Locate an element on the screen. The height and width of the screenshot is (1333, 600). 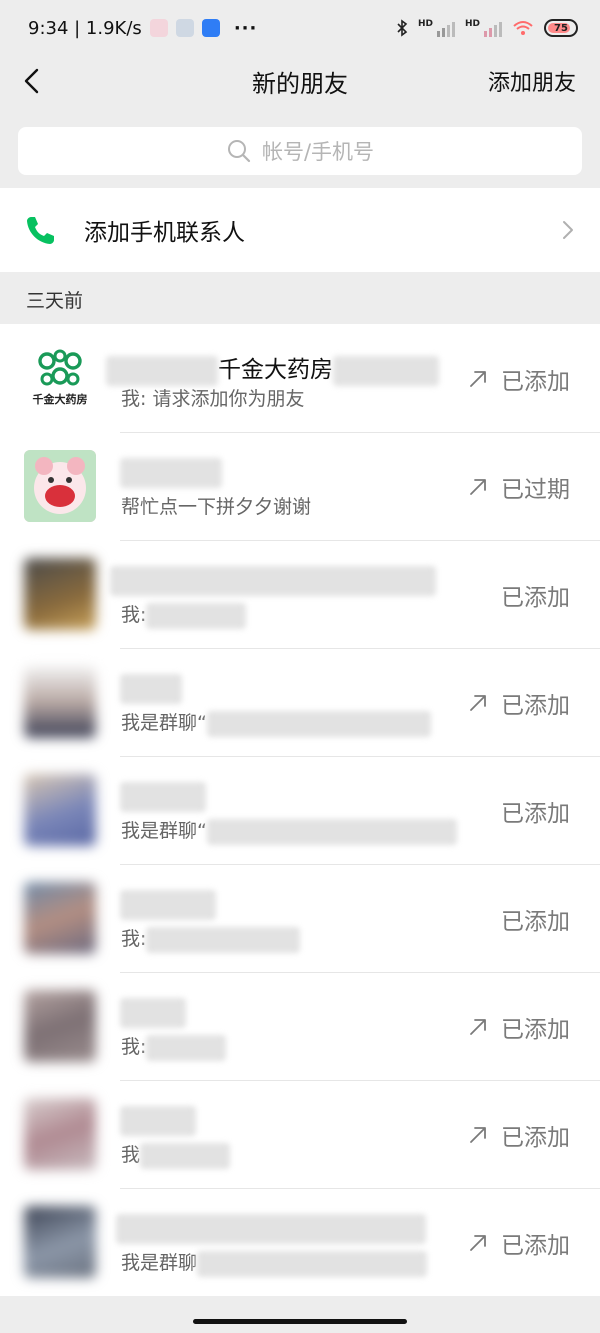
bluetooth-icon is located at coordinates (402, 28).